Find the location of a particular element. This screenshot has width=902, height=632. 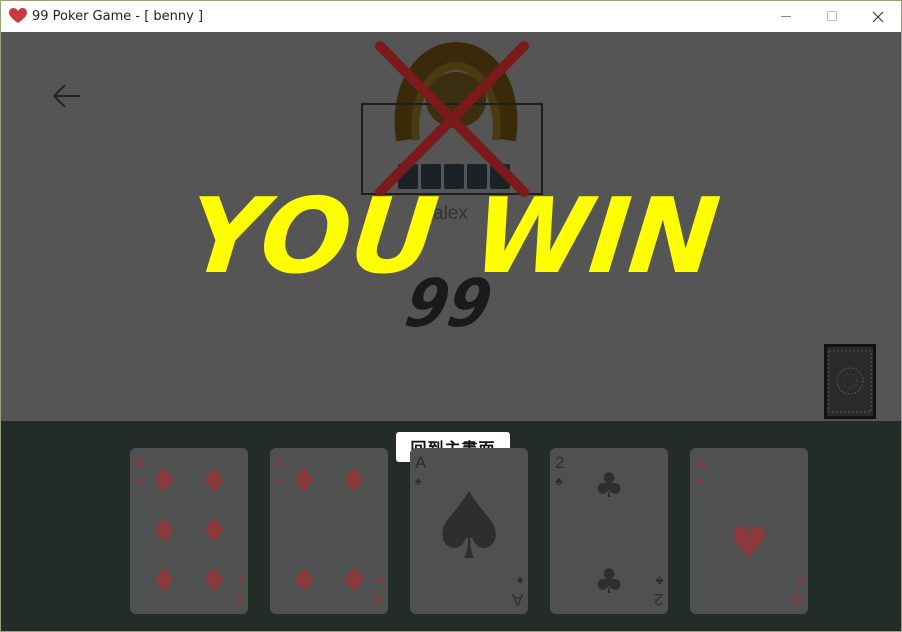

close-button is located at coordinates (878, 16).